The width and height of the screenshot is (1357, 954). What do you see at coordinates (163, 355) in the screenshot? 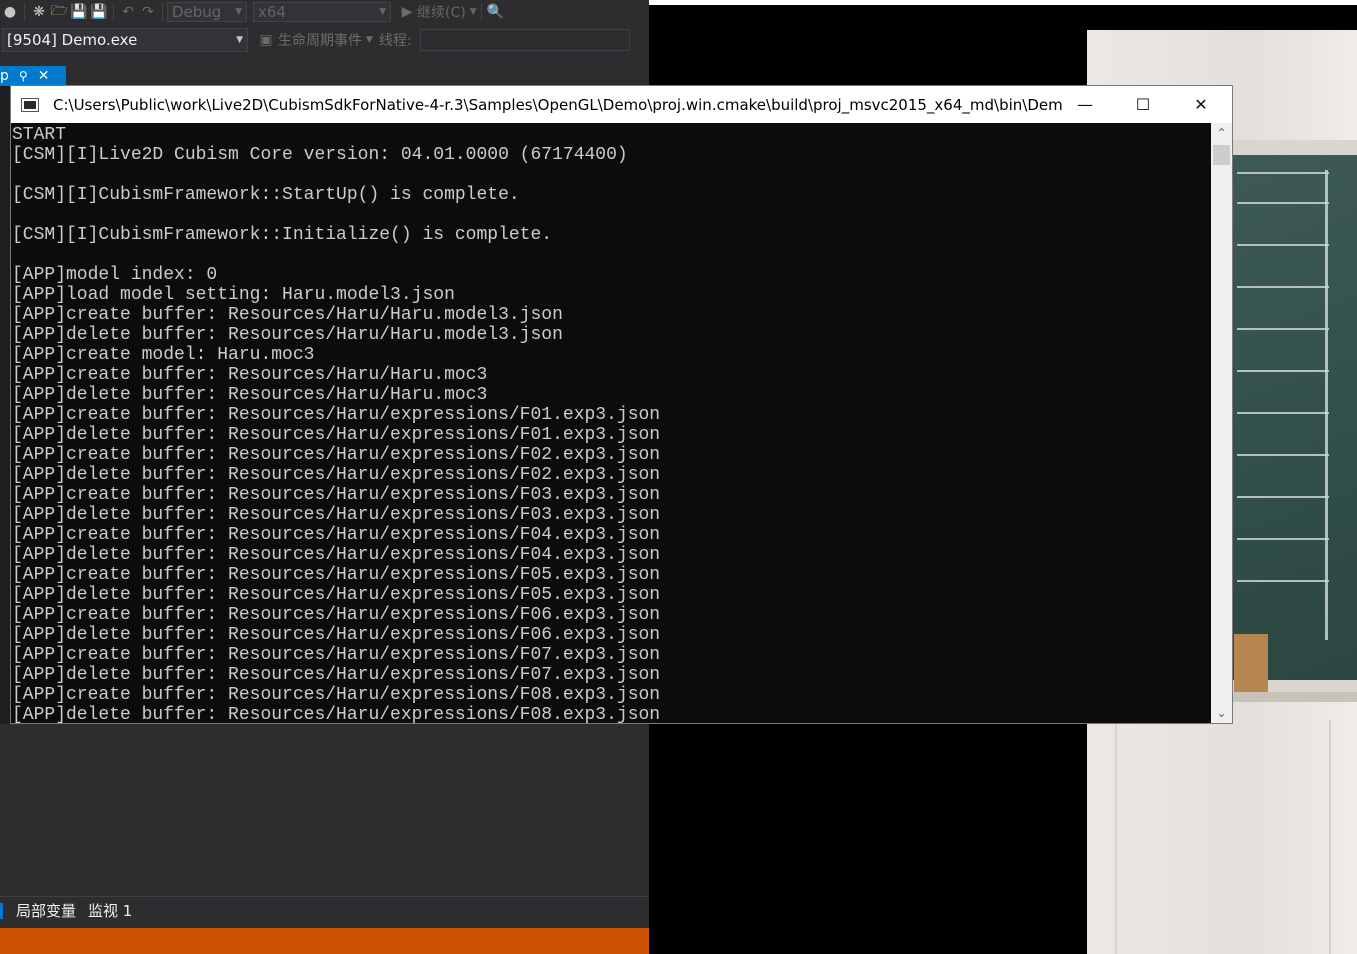
I see `console-line: [APP]create model: Haru.moc3` at bounding box center [163, 355].